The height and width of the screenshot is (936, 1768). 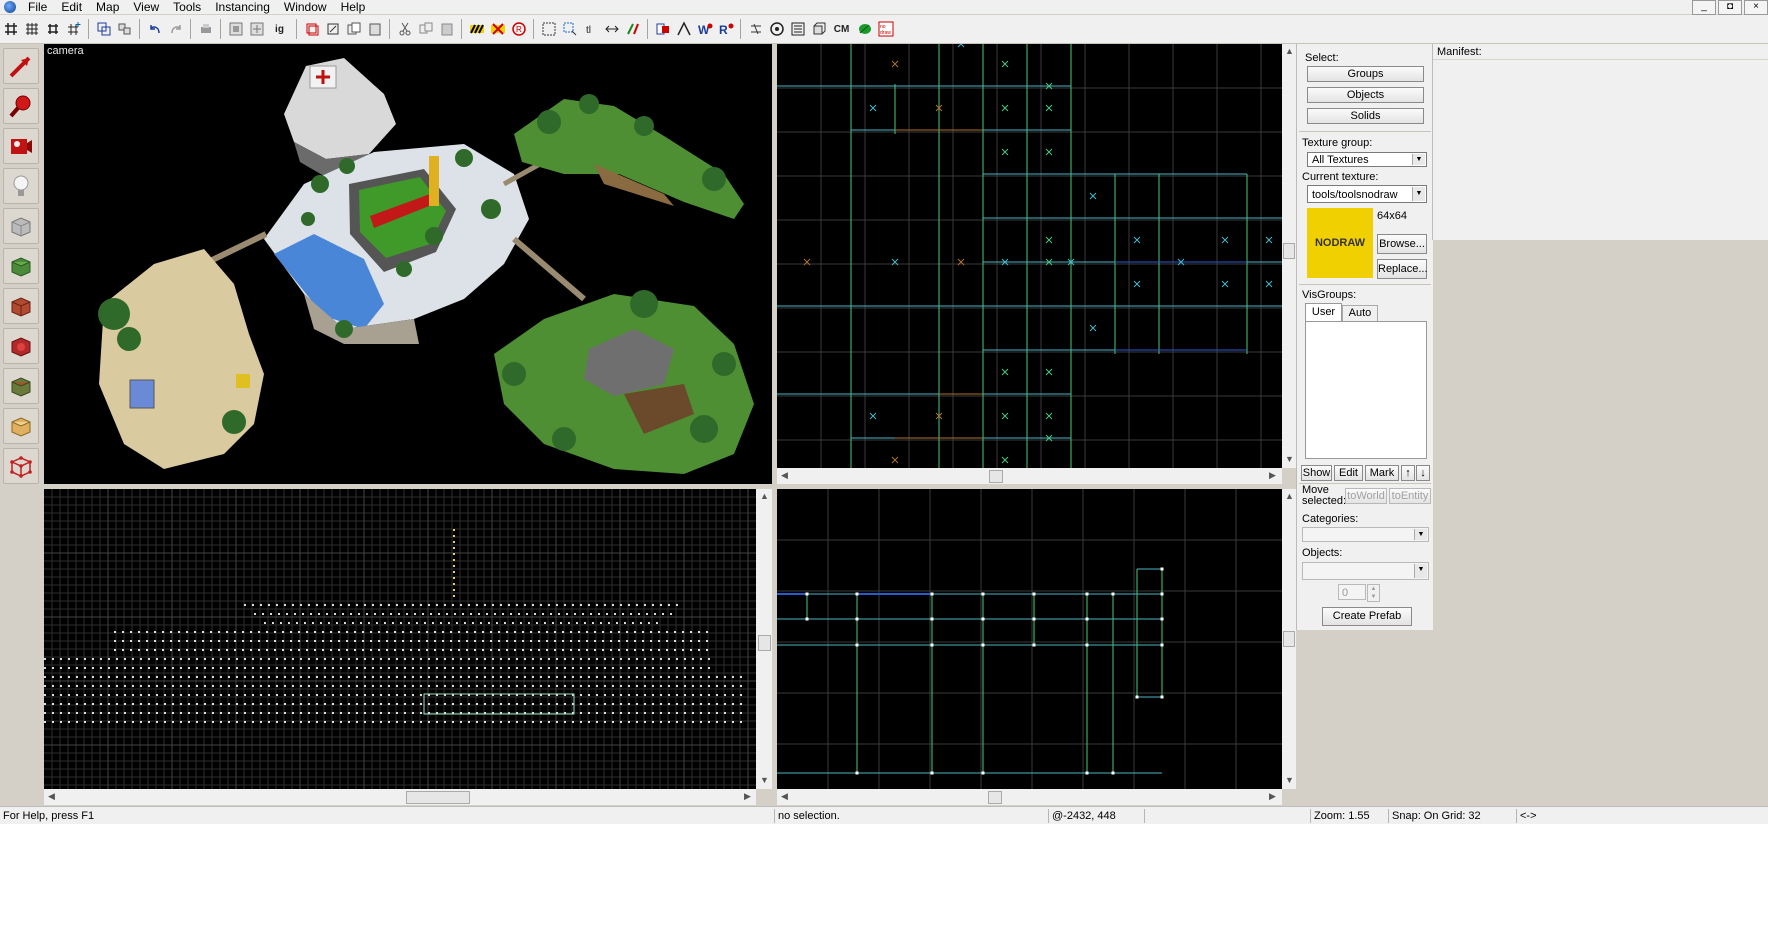 I want to click on ignore-group-button: ig, so click(x=279, y=29).